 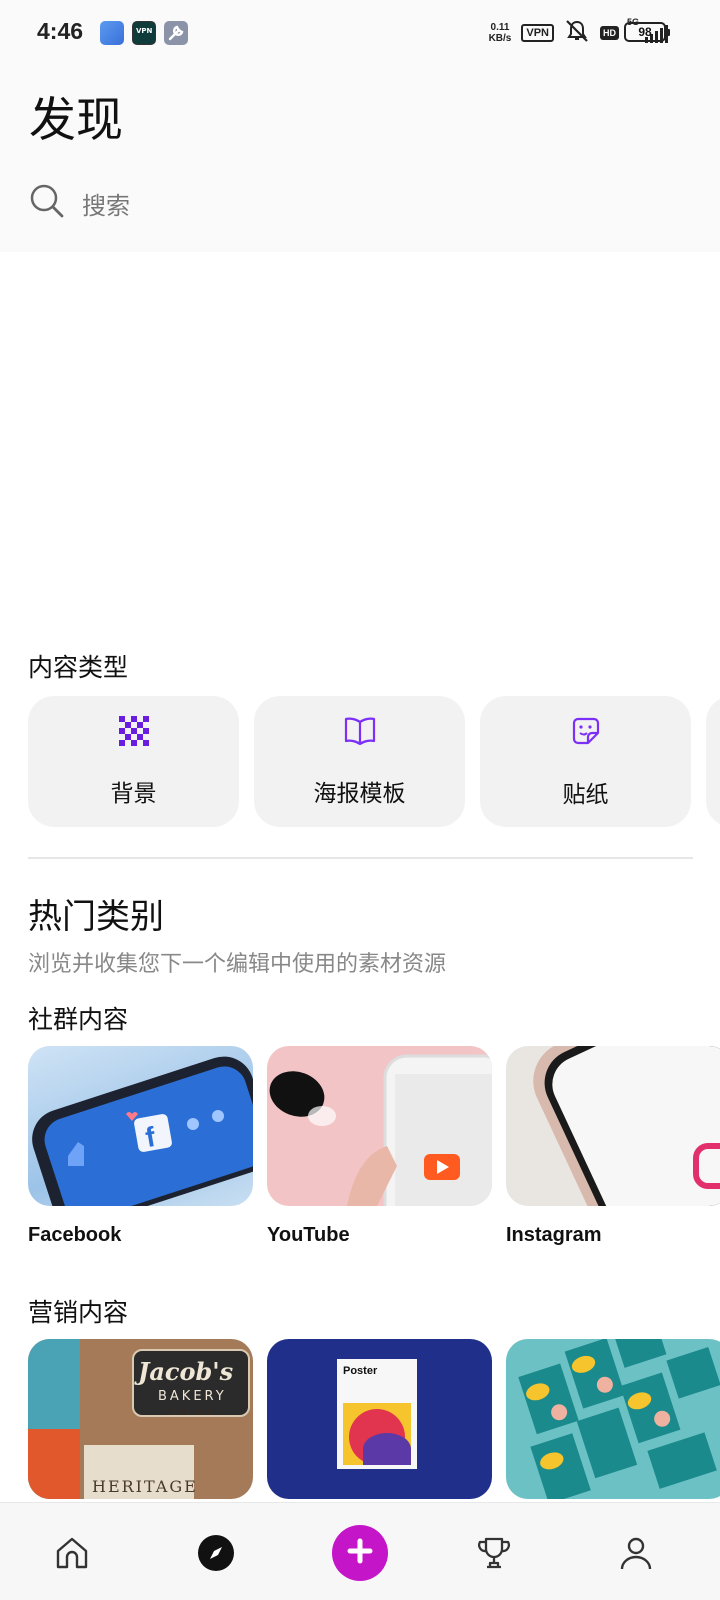 I want to click on checkerboard-icon, so click(x=133, y=732).